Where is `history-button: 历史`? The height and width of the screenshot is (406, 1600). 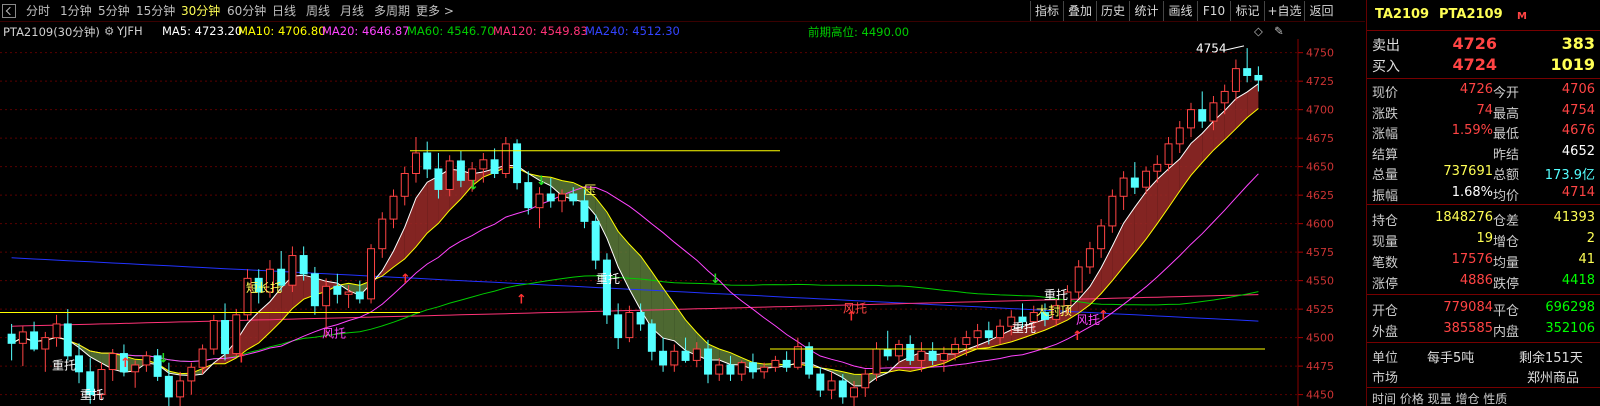
history-button: 历史 is located at coordinates (1112, 11).